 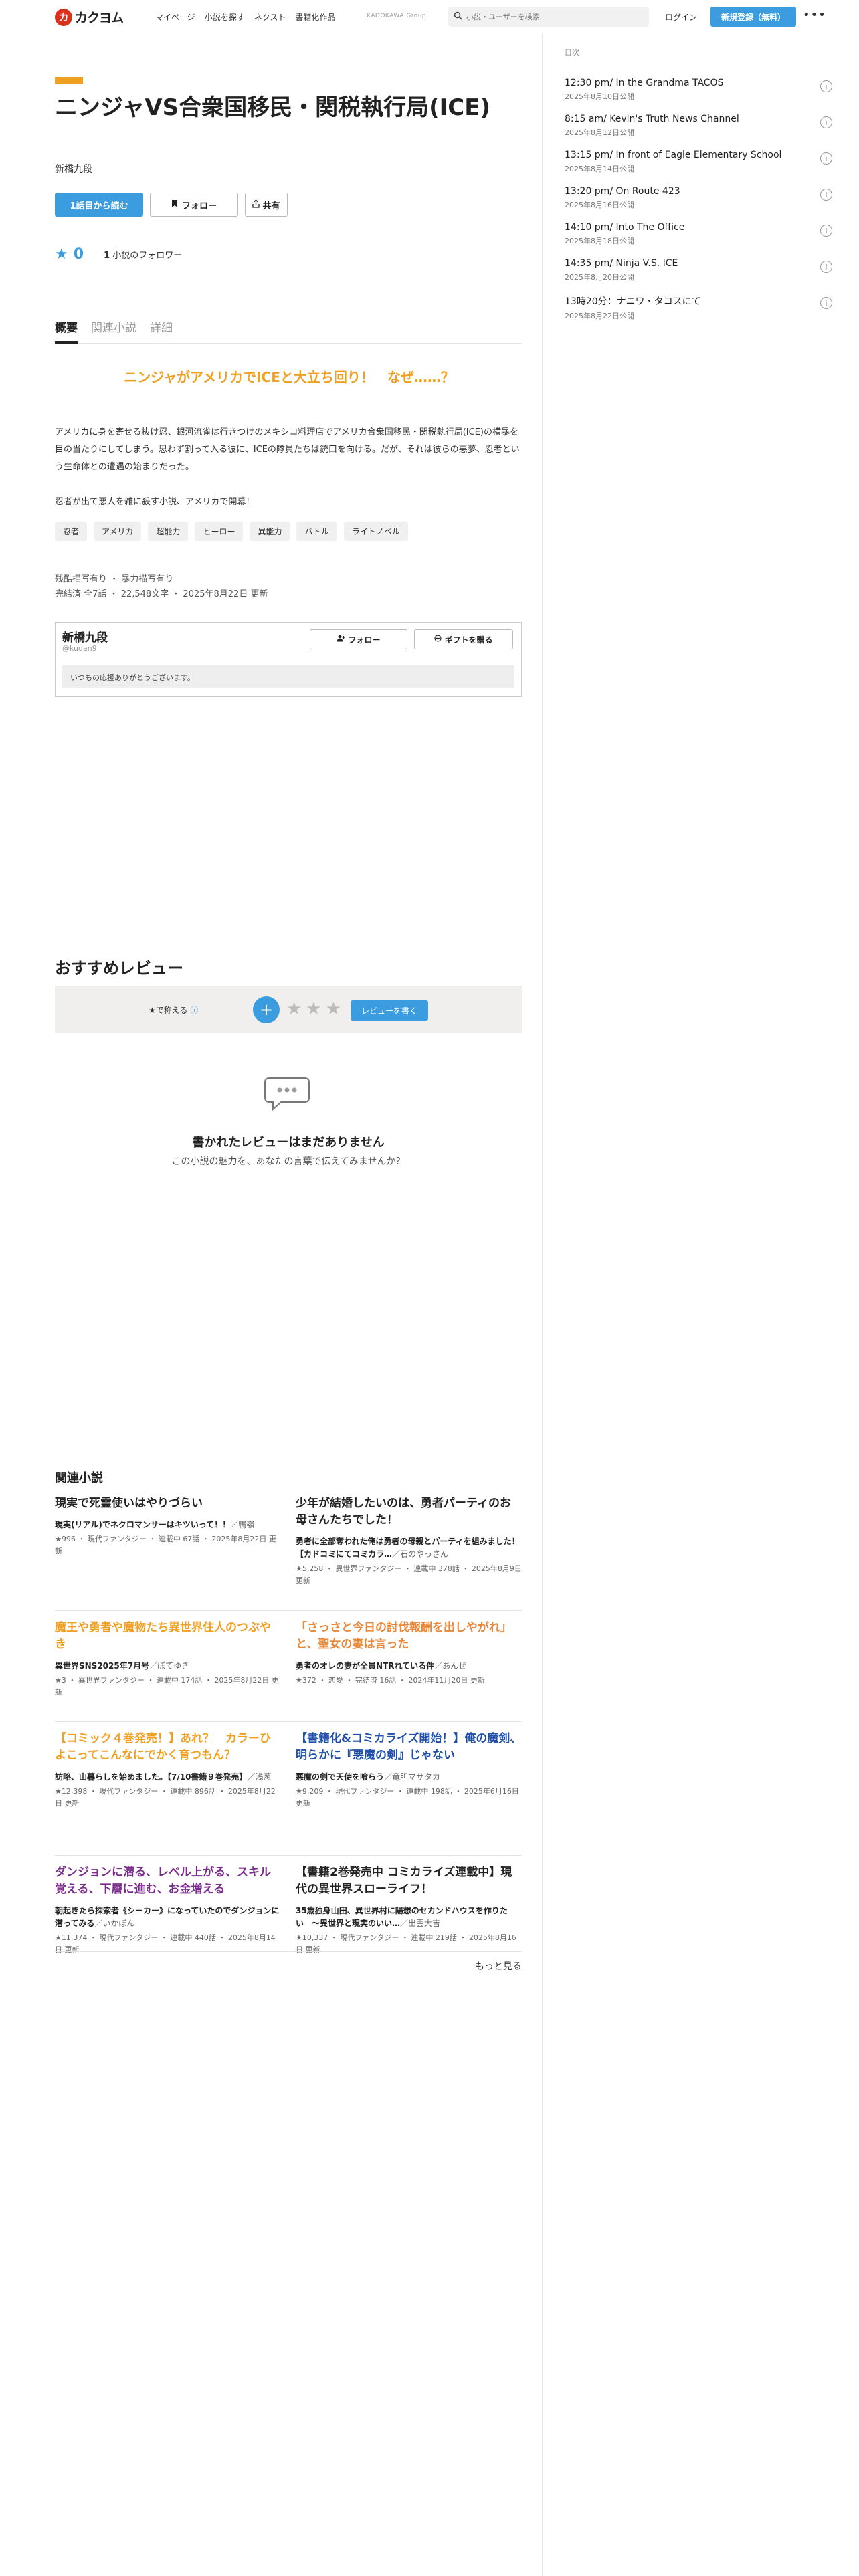 What do you see at coordinates (698, 276) in the screenshot?
I see `toc-episode: 14:35 pm/ Ninja V.S. ICE 2025年8月20日公開 i` at bounding box center [698, 276].